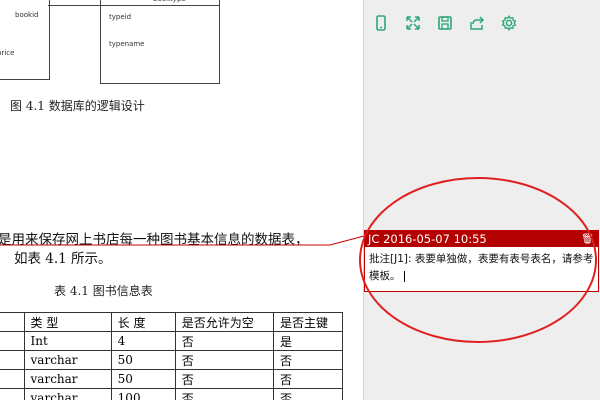 Image resolution: width=600 pixels, height=400 pixels. What do you see at coordinates (160, 42) in the screenshot?
I see `er-entity-booktype: booktype typeid typename` at bounding box center [160, 42].